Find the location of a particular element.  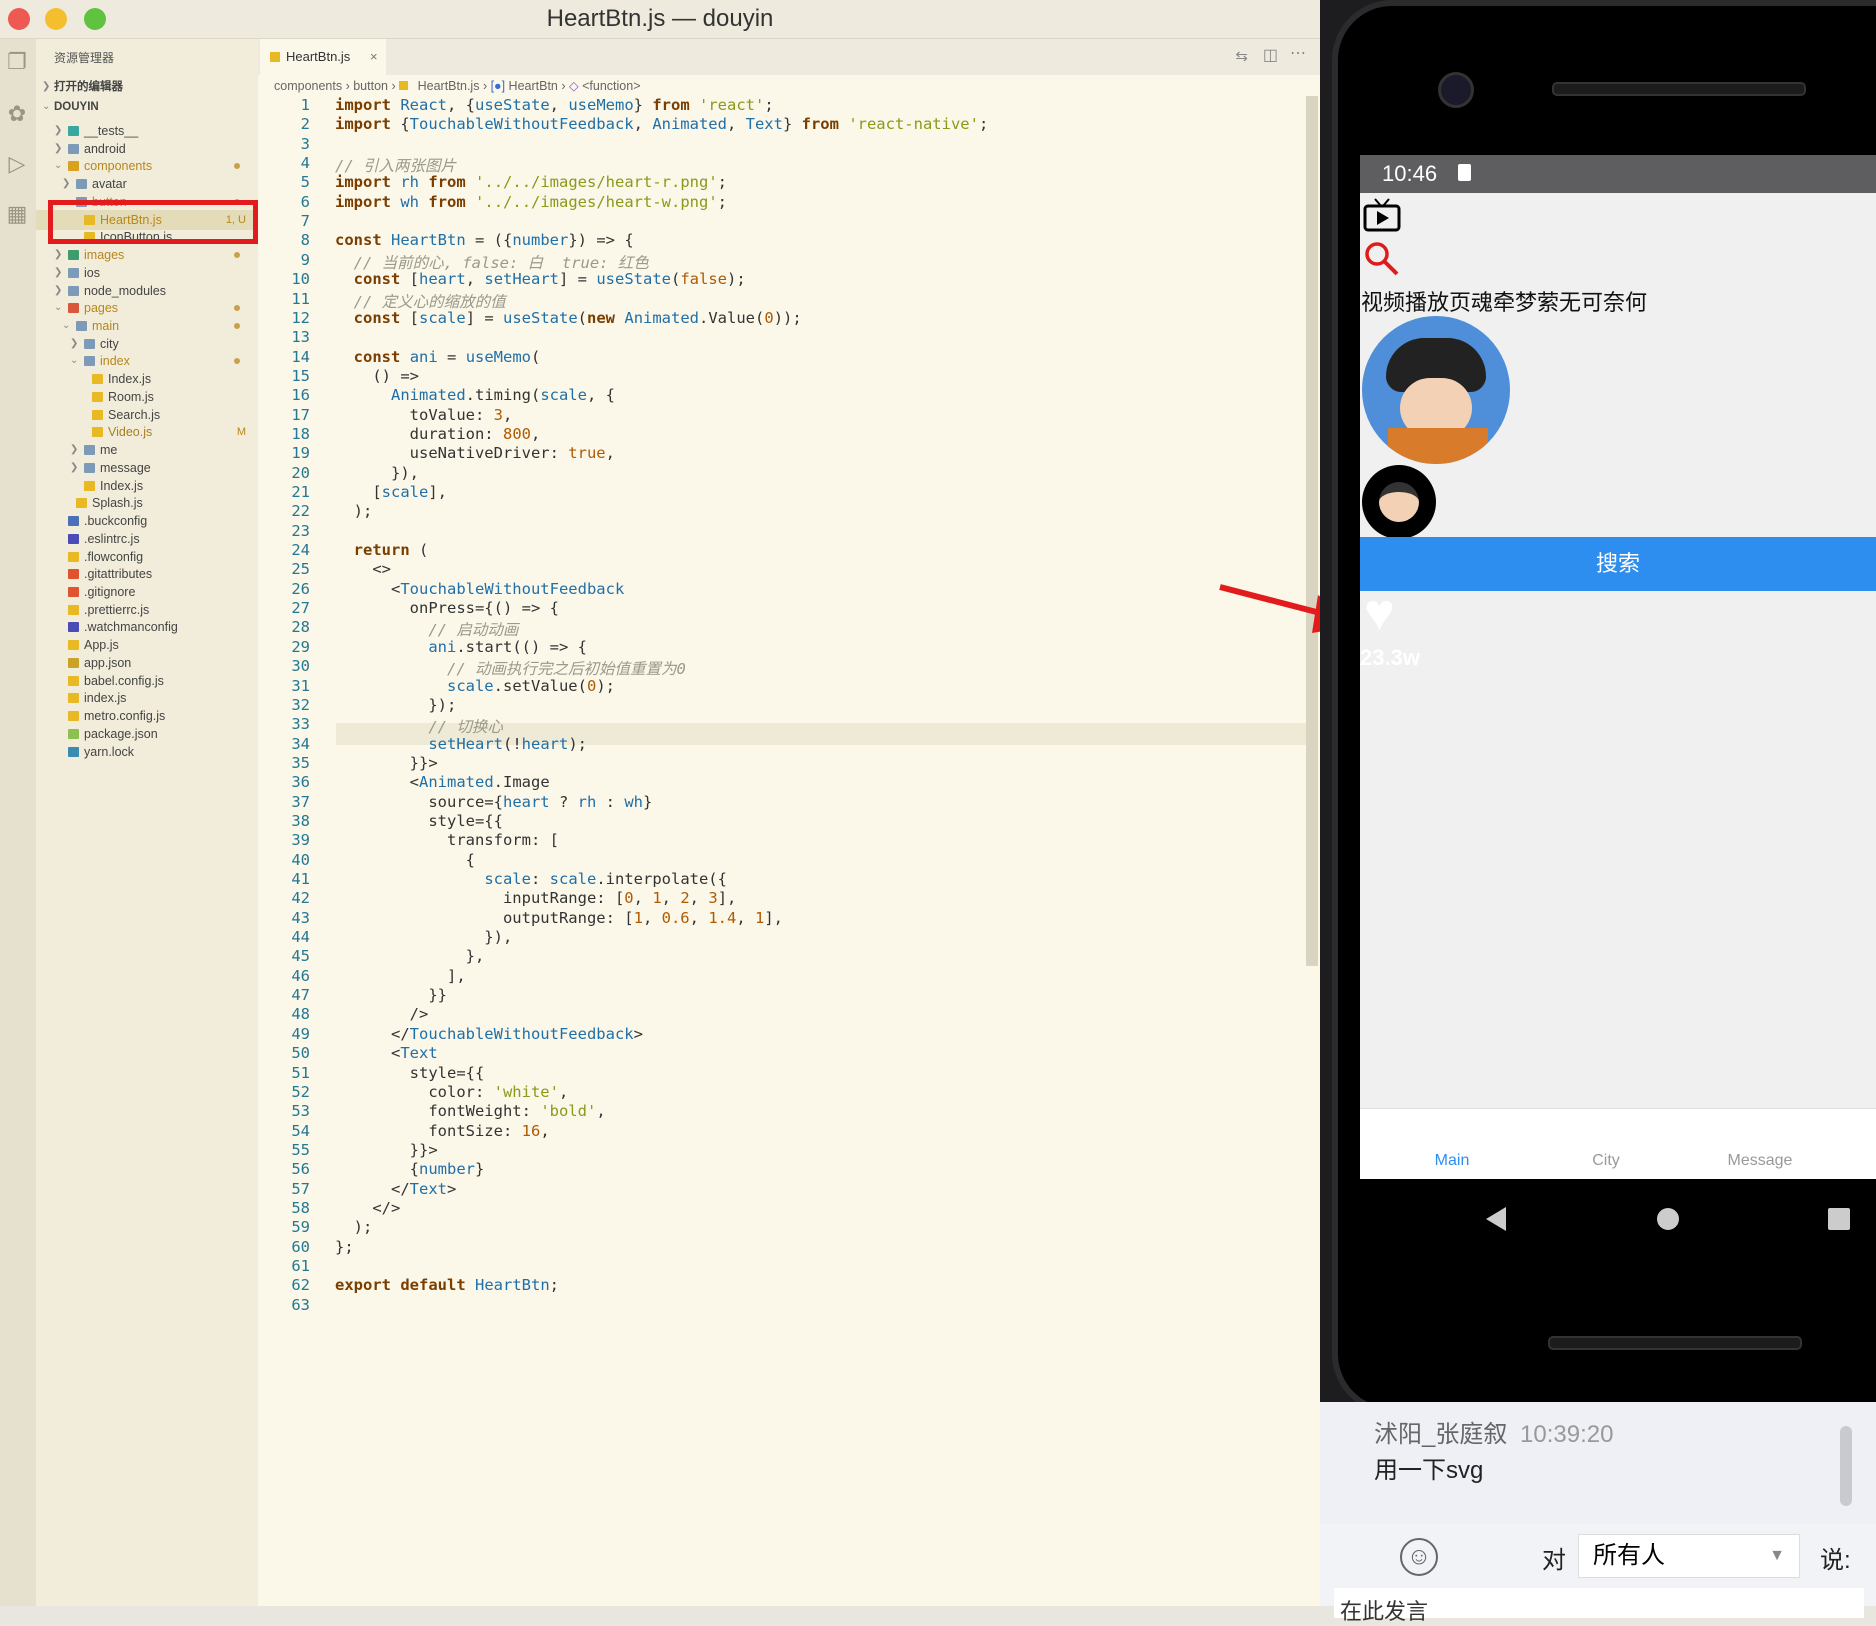

code-line: const ani = useMemo( is located at coordinates (438, 357).